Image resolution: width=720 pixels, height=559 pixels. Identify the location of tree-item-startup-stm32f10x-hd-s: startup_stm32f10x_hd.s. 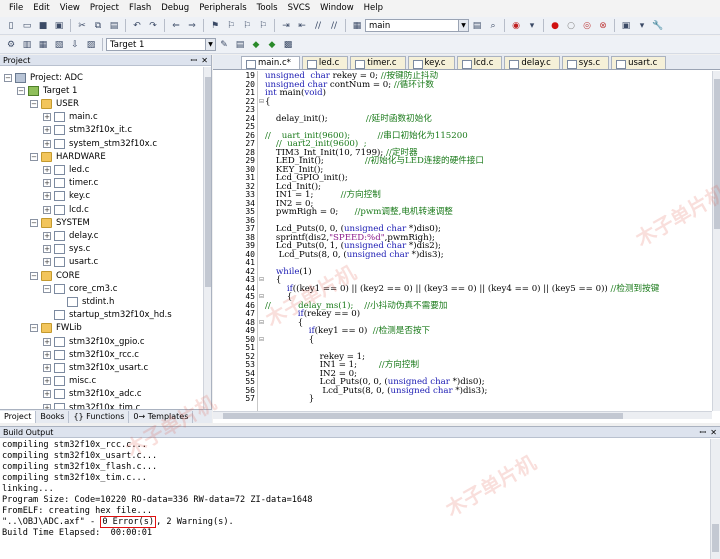
(107, 315).